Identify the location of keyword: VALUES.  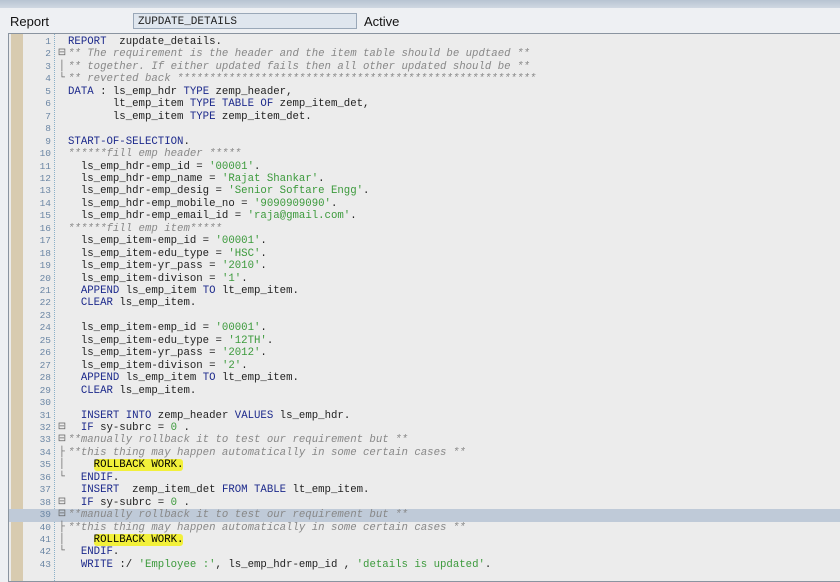
(254, 415).